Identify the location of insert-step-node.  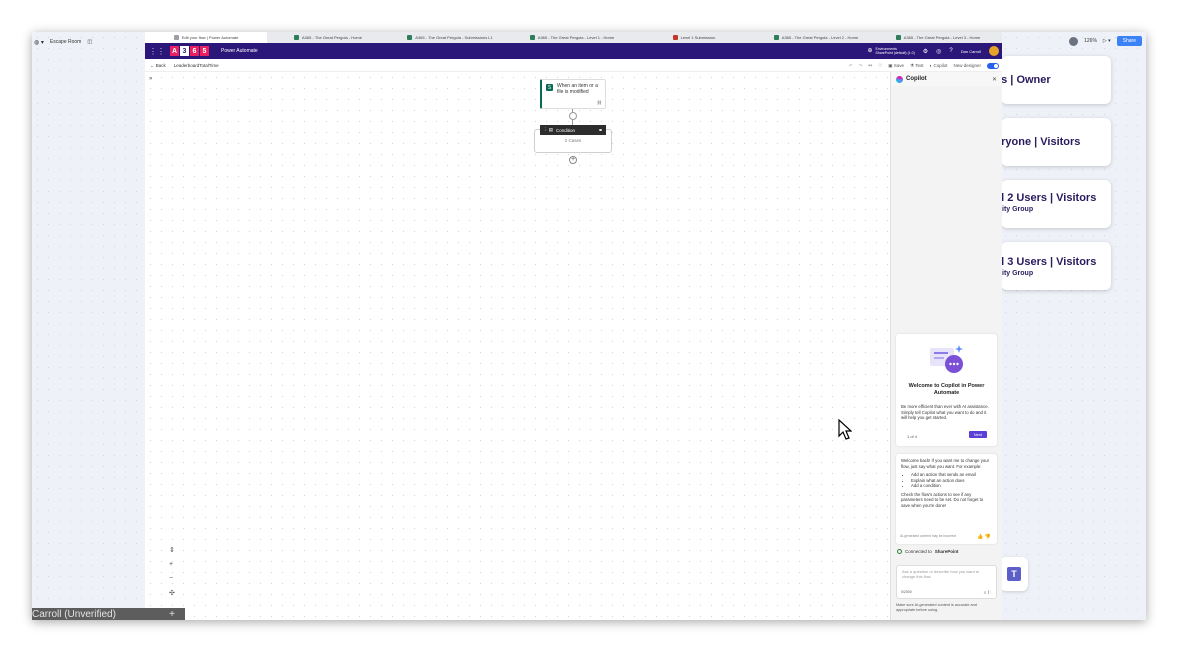
(573, 116).